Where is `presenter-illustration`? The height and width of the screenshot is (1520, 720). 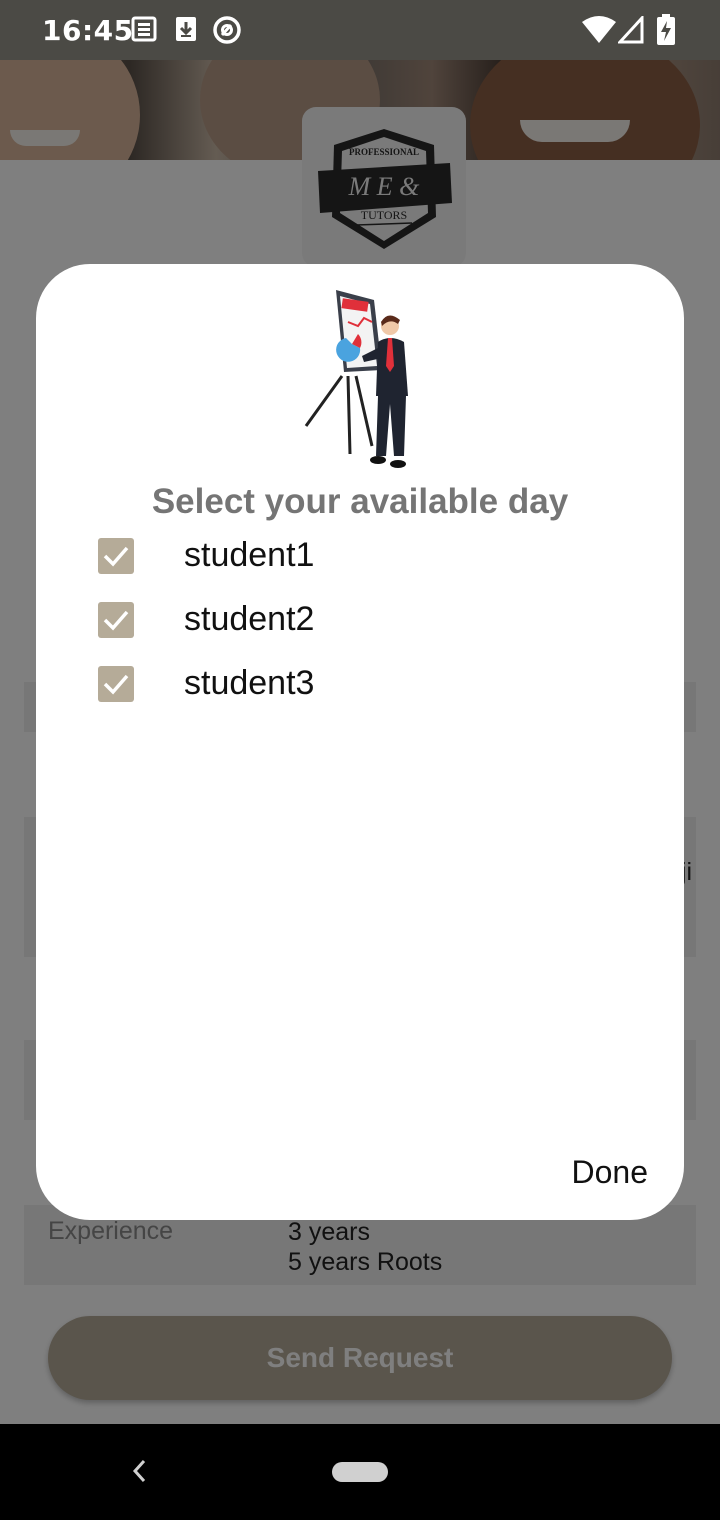
presenter-illustration is located at coordinates (362, 381).